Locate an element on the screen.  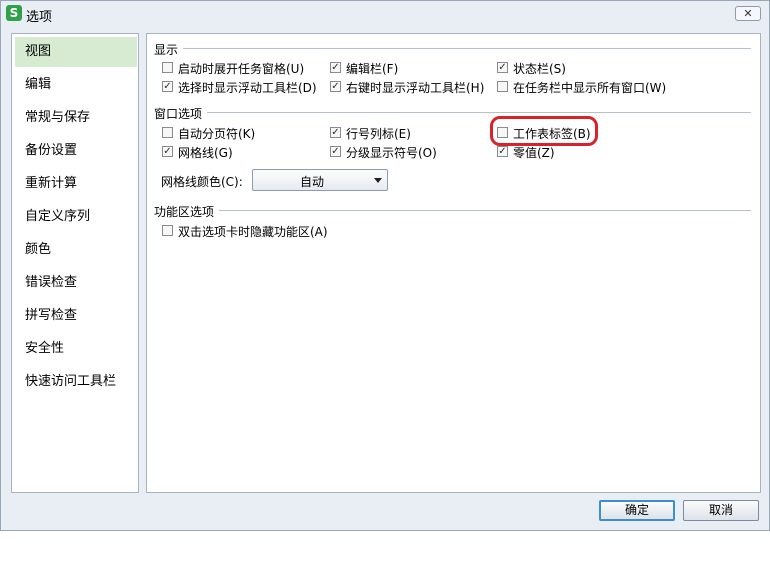
option-label: 启动时展开任务窗格(U) is located at coordinates (241, 69).